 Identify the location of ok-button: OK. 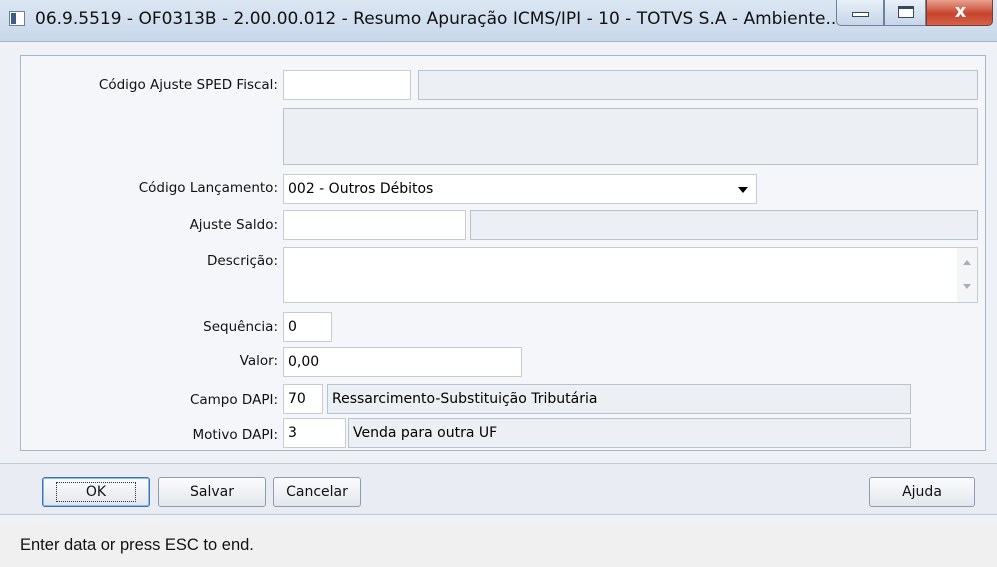
(96, 492).